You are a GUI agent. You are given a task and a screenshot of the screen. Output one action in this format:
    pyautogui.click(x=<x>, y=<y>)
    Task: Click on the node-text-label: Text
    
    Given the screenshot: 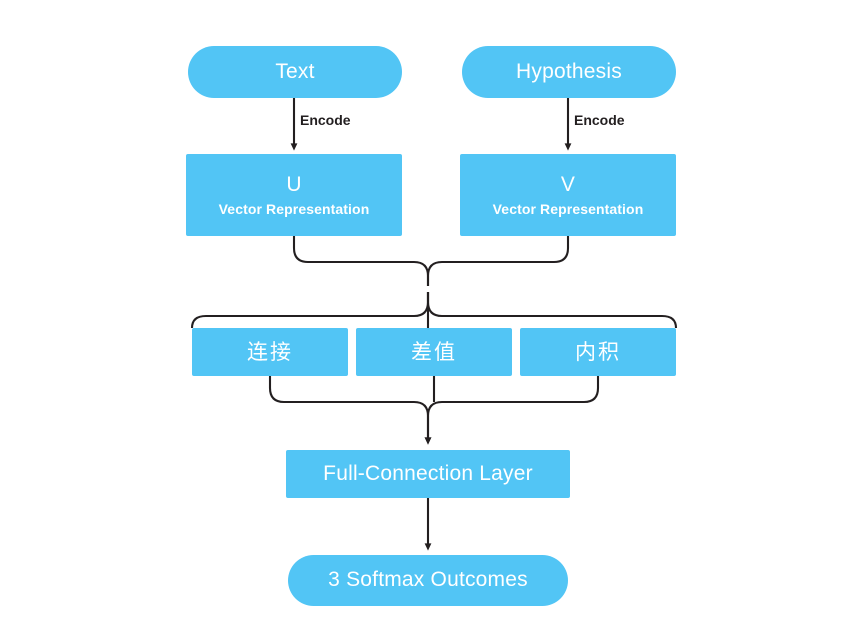 What is the action you would take?
    pyautogui.click(x=295, y=71)
    